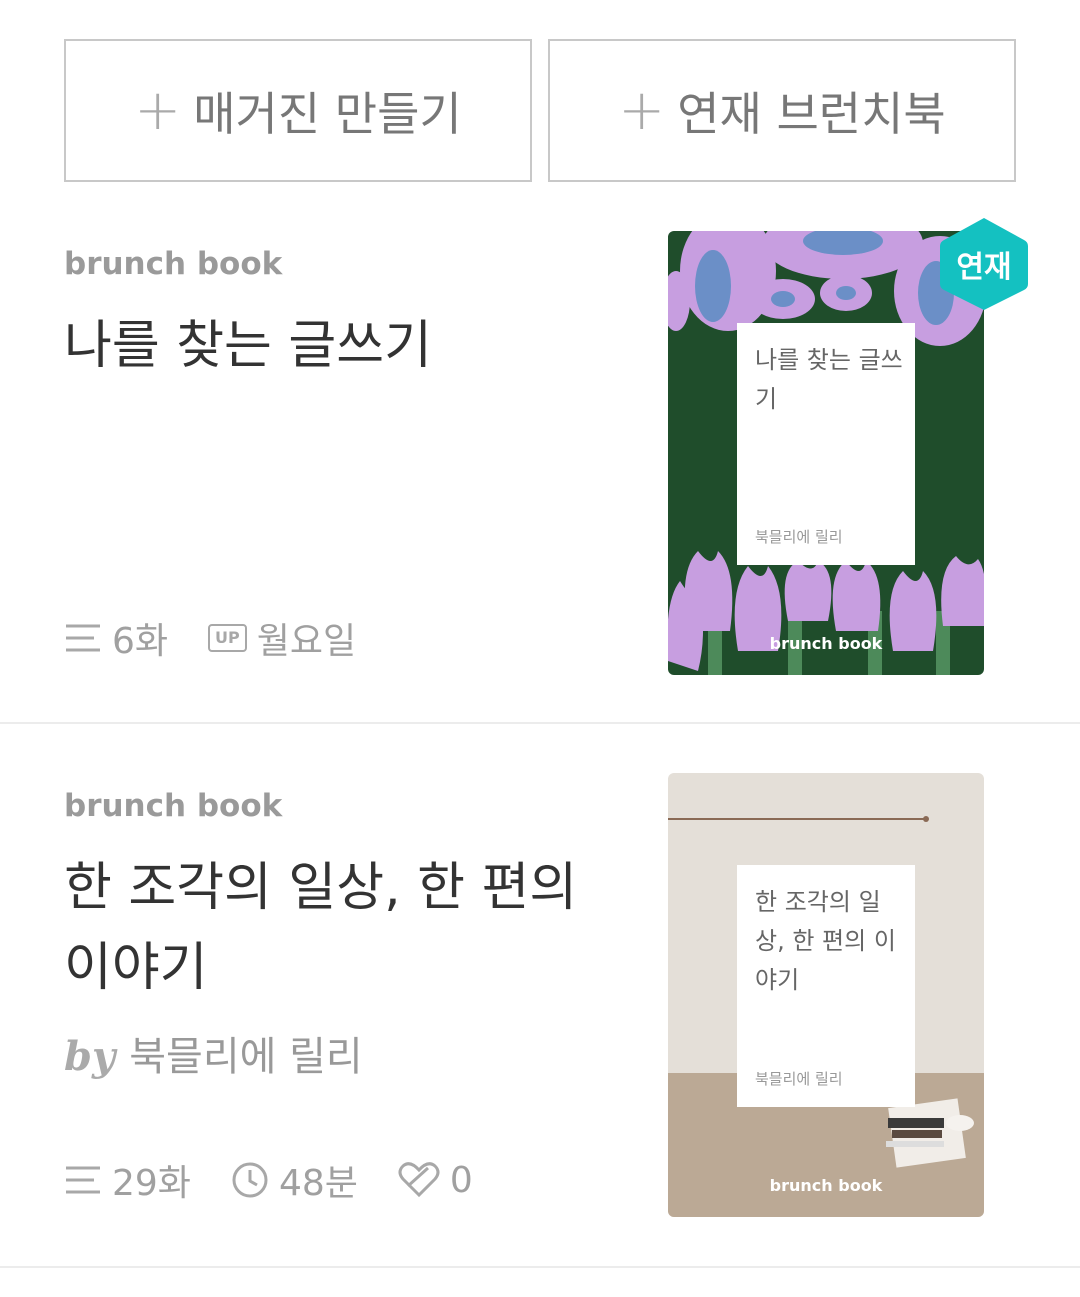 The height and width of the screenshot is (1297, 1080). I want to click on reading-time: 48분, so click(294, 1180).